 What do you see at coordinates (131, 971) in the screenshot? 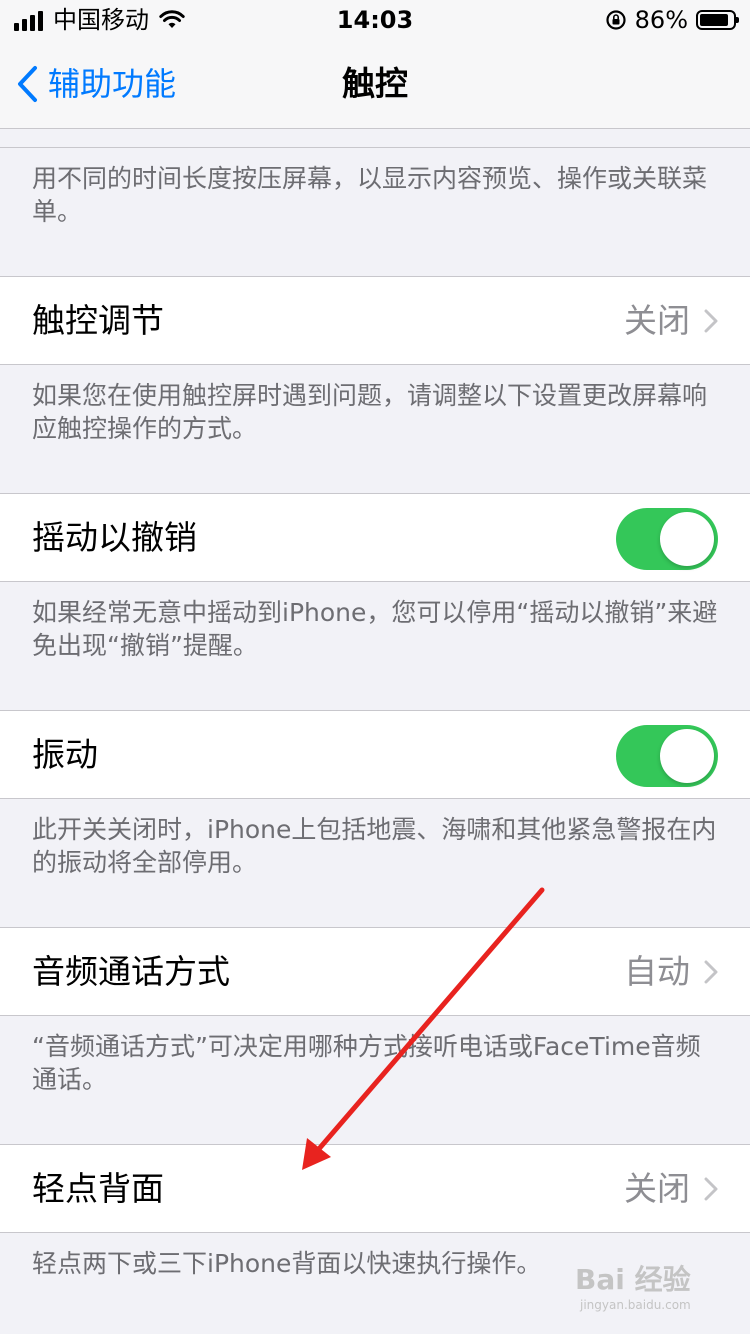
I see `call-audio-routing-label: 音频通话方式` at bounding box center [131, 971].